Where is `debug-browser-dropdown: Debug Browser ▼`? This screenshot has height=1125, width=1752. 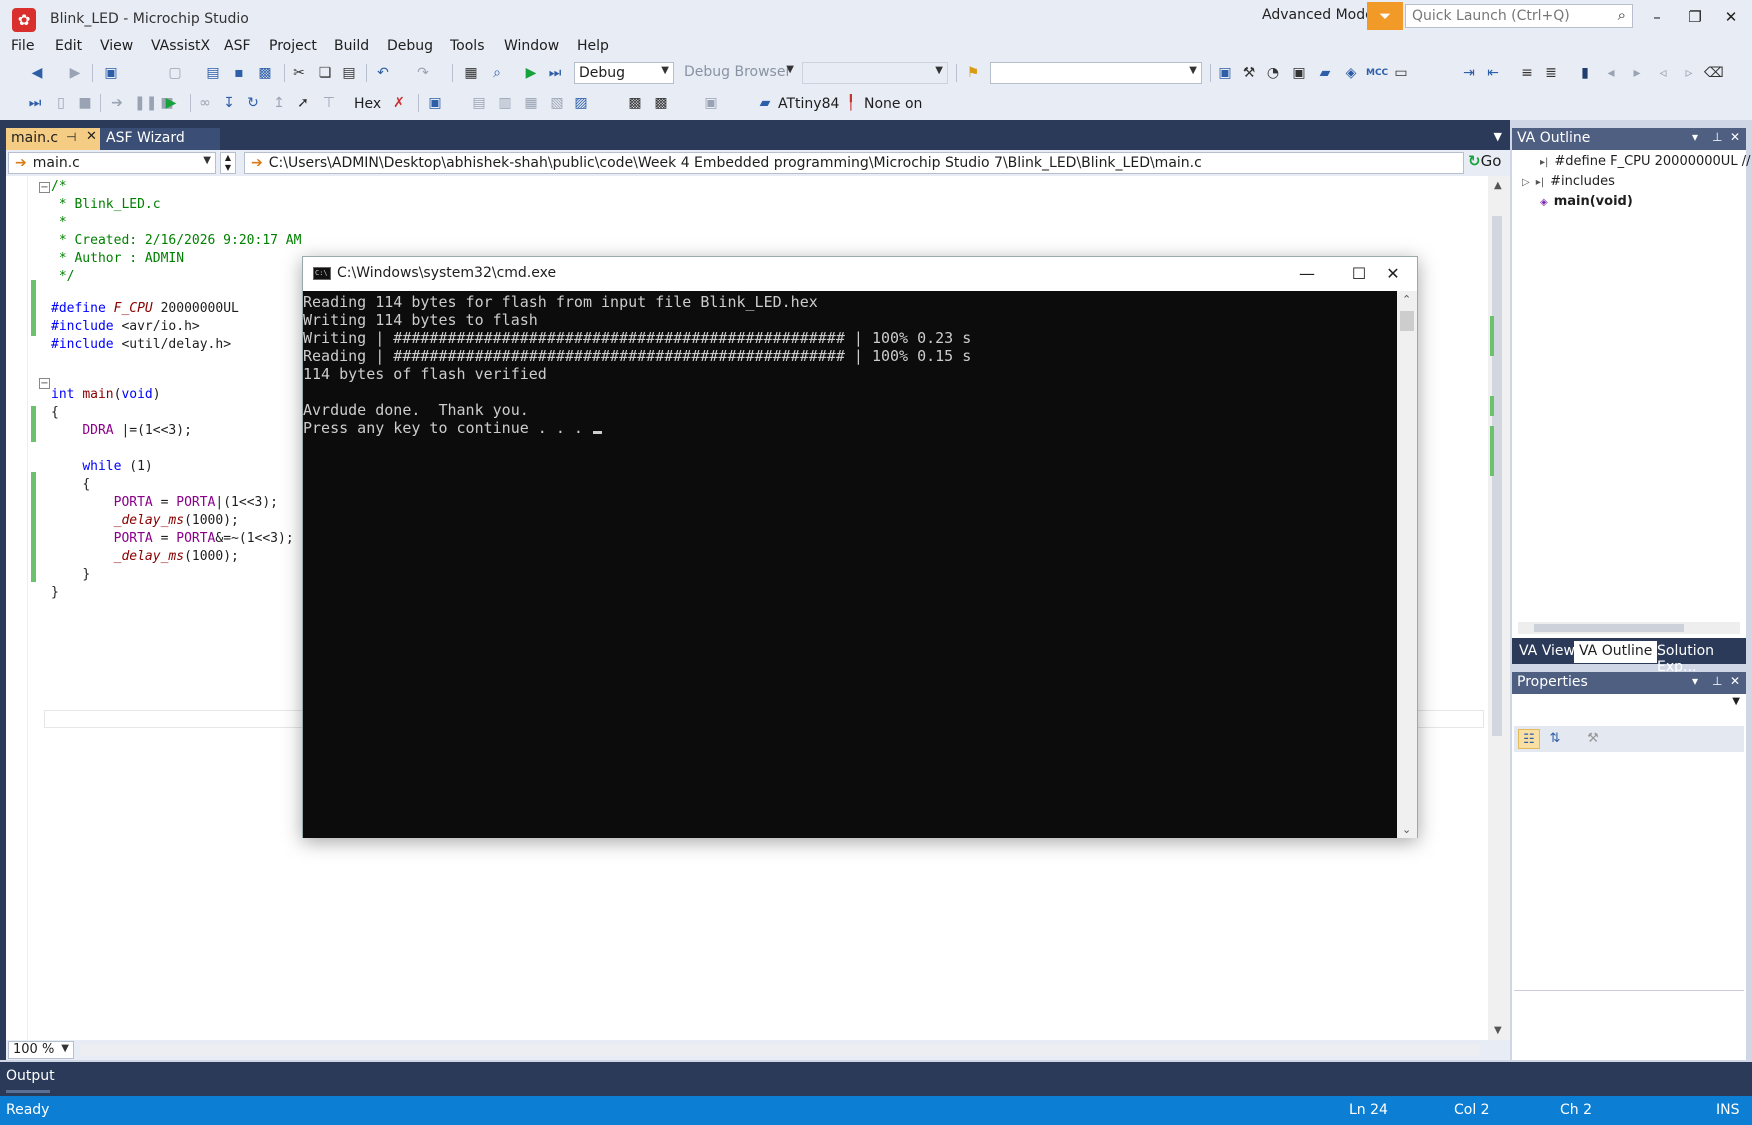
debug-browser-dropdown: Debug Browser ▼ is located at coordinates (739, 73).